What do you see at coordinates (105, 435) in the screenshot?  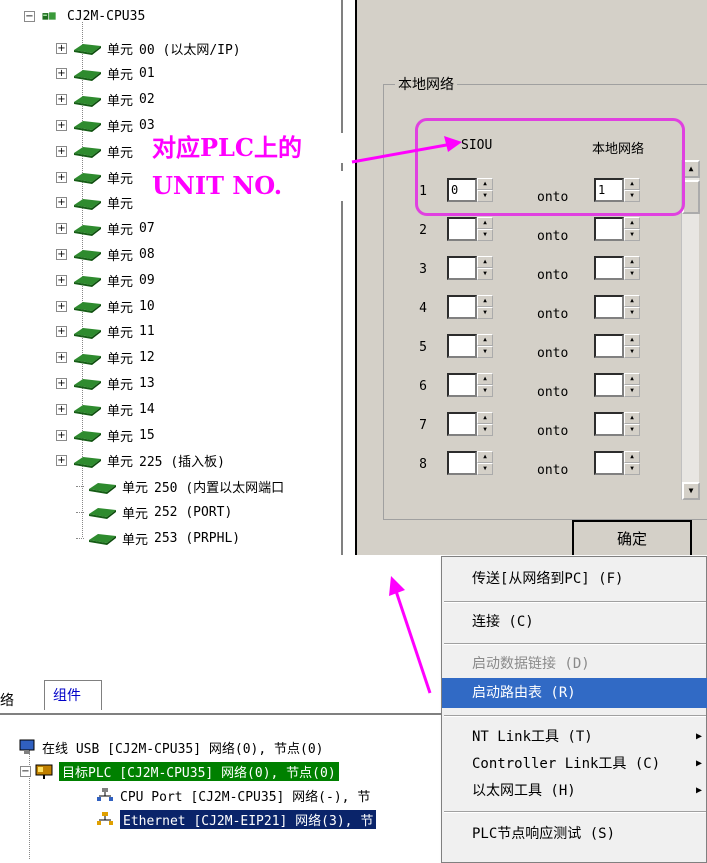 I see `tree-unit-row: + 单元 15` at bounding box center [105, 435].